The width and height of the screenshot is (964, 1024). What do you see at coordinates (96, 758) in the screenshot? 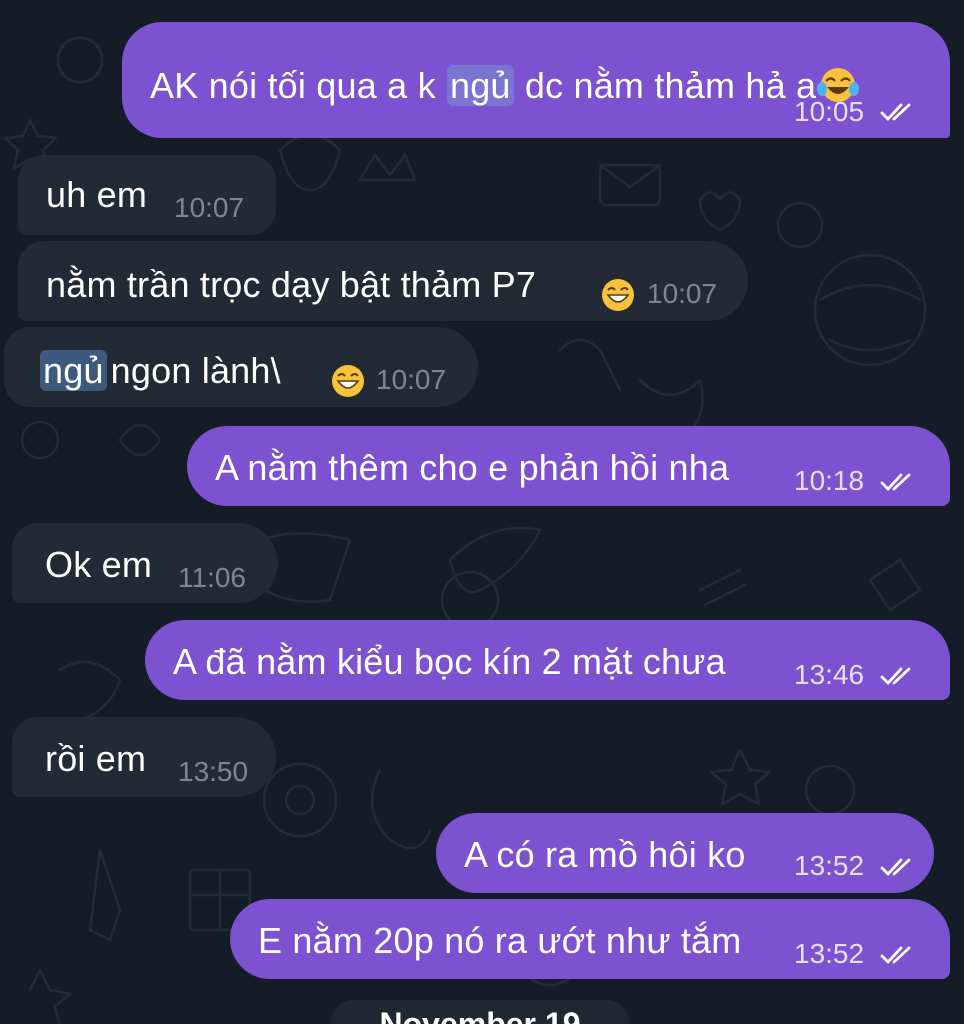
I see `message-text: rồi em` at bounding box center [96, 758].